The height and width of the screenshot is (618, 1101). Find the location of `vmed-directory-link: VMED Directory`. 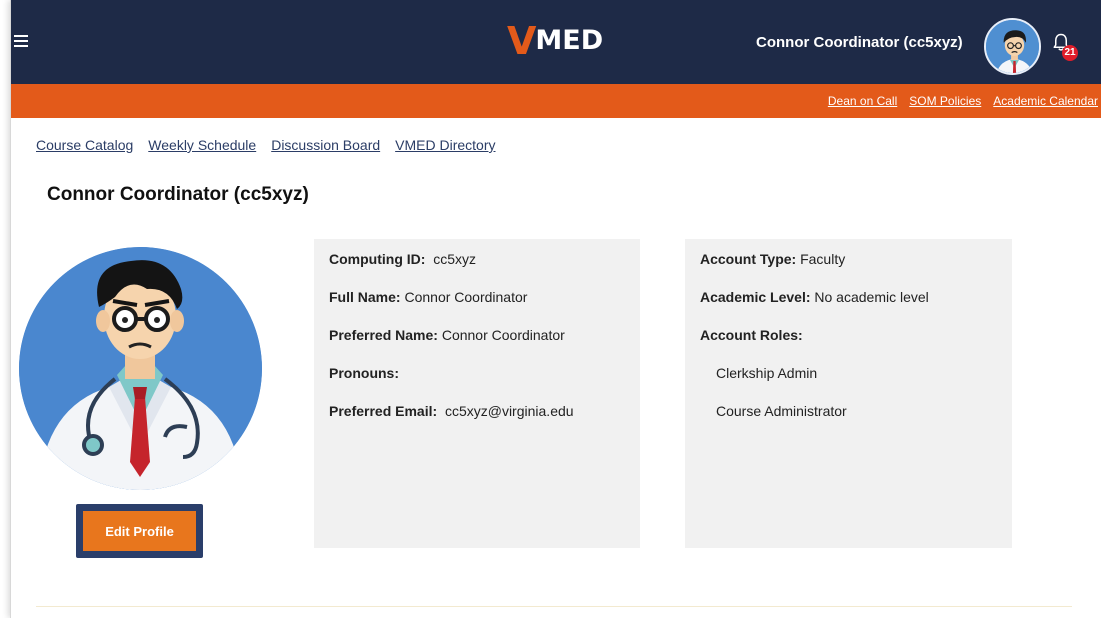

vmed-directory-link: VMED Directory is located at coordinates (445, 145).